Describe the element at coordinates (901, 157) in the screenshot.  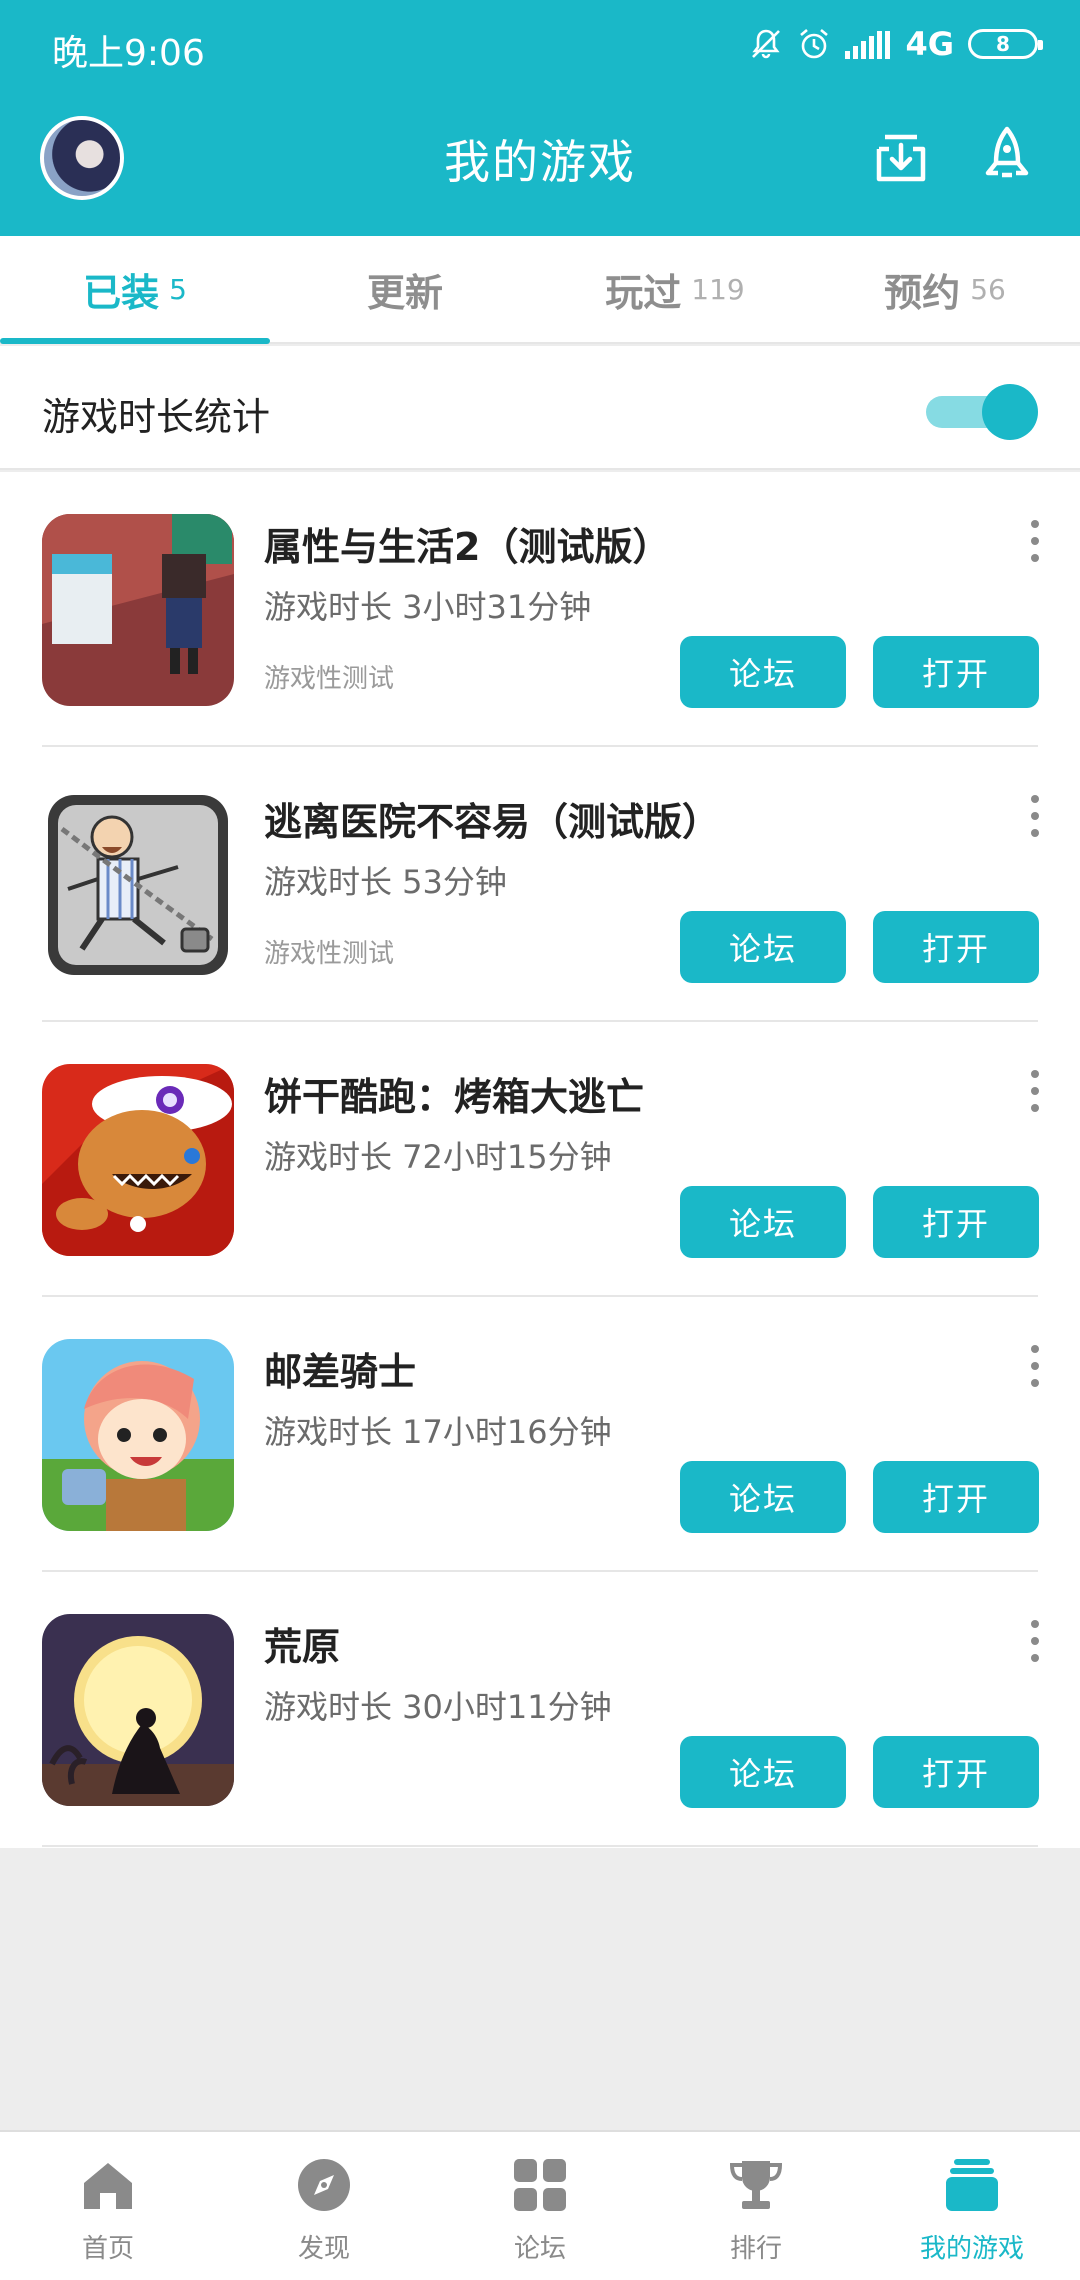
I see `download-manager-icon` at that location.